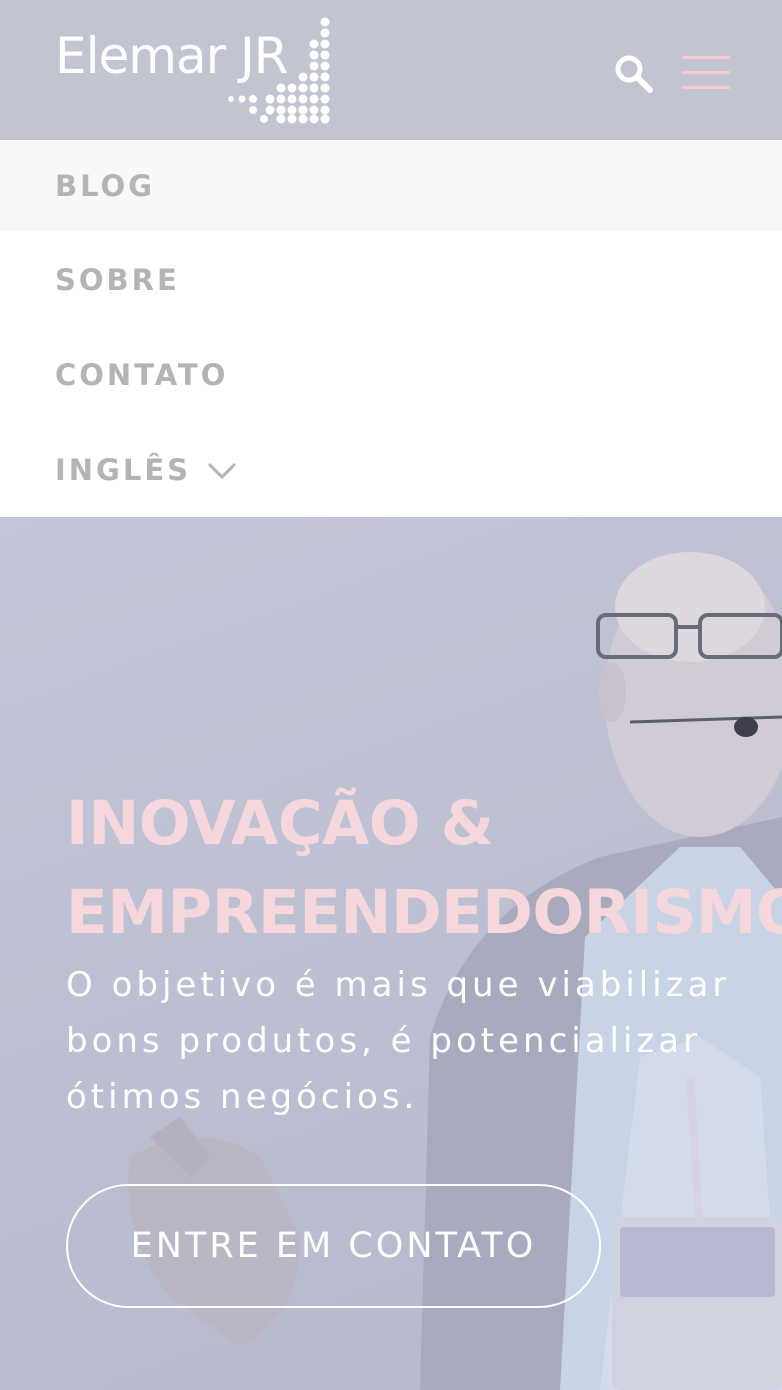 The image size is (782, 1390). I want to click on nav-item-label: CONTATO, so click(142, 375).